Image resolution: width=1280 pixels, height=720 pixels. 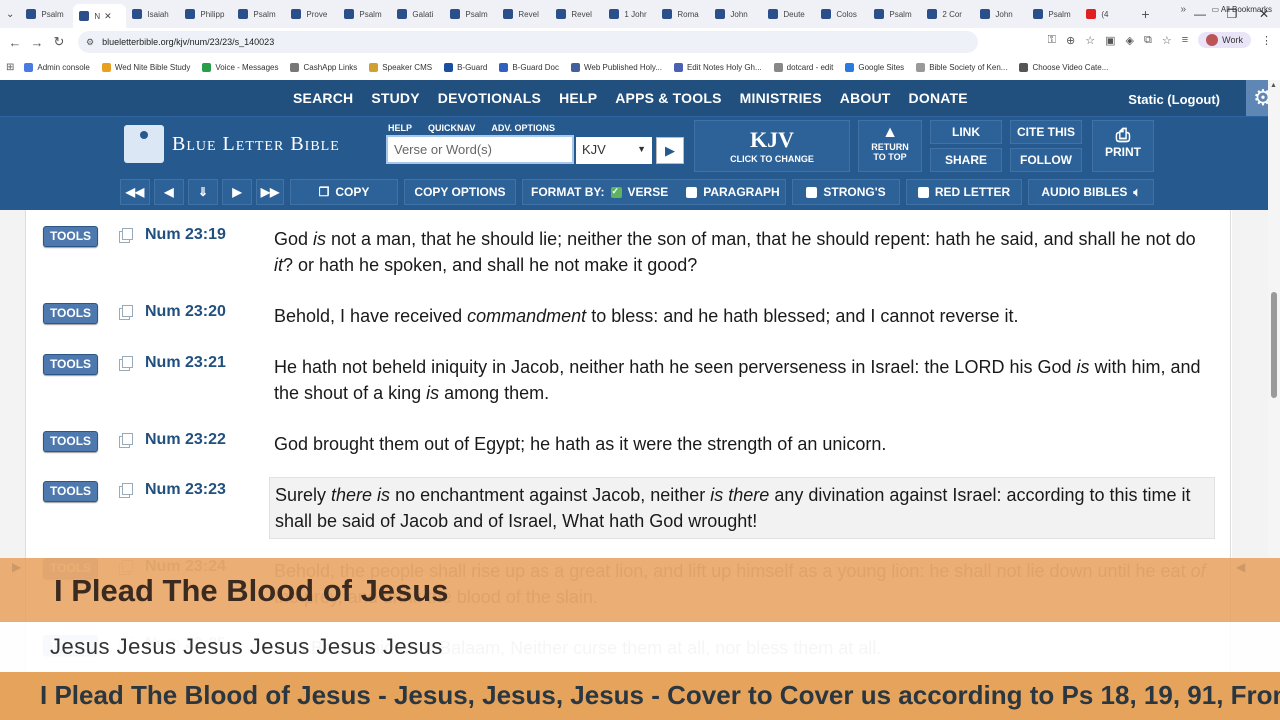 I want to click on forward-icon: →, so click(x=37, y=42).